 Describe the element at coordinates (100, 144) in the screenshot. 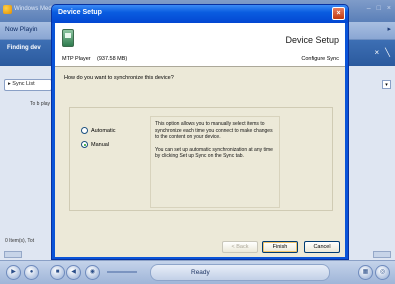

I see `radio-manual-label: Manual` at that location.